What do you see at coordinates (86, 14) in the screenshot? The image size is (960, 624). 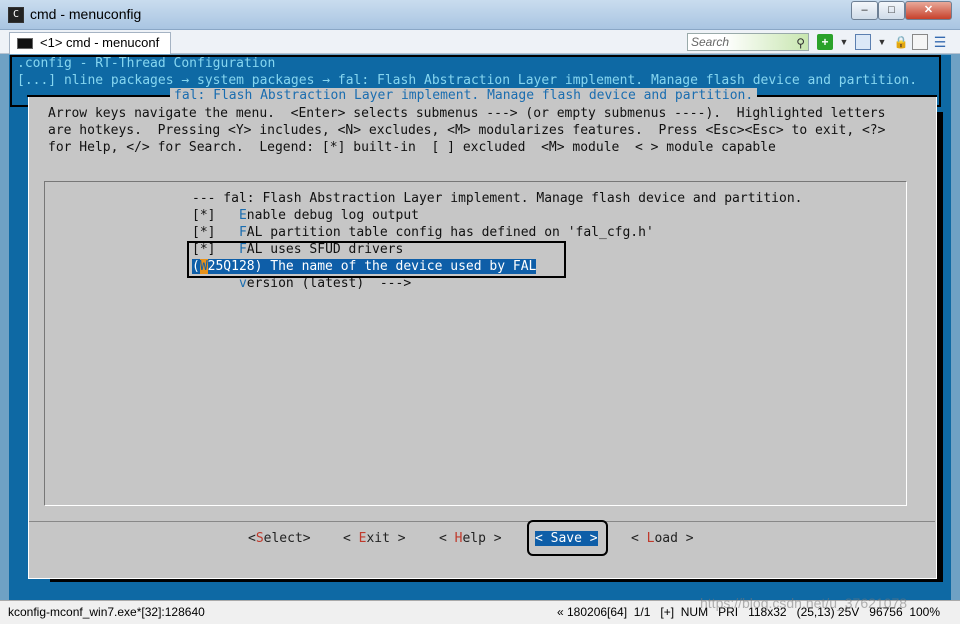 I see `window-title: cmd - menuconfig` at bounding box center [86, 14].